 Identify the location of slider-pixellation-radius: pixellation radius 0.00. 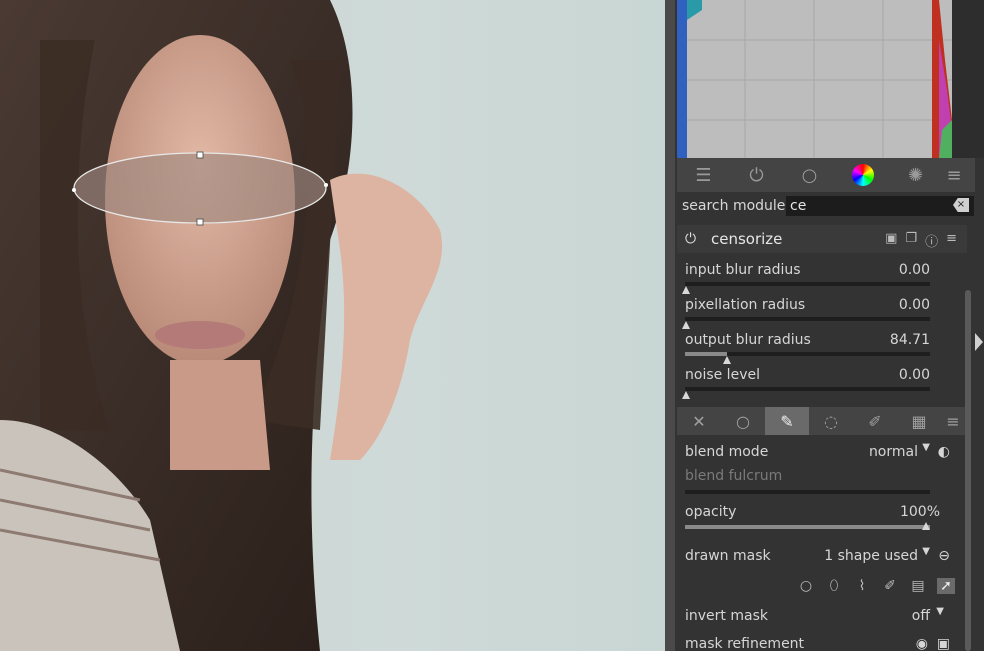
(806, 313).